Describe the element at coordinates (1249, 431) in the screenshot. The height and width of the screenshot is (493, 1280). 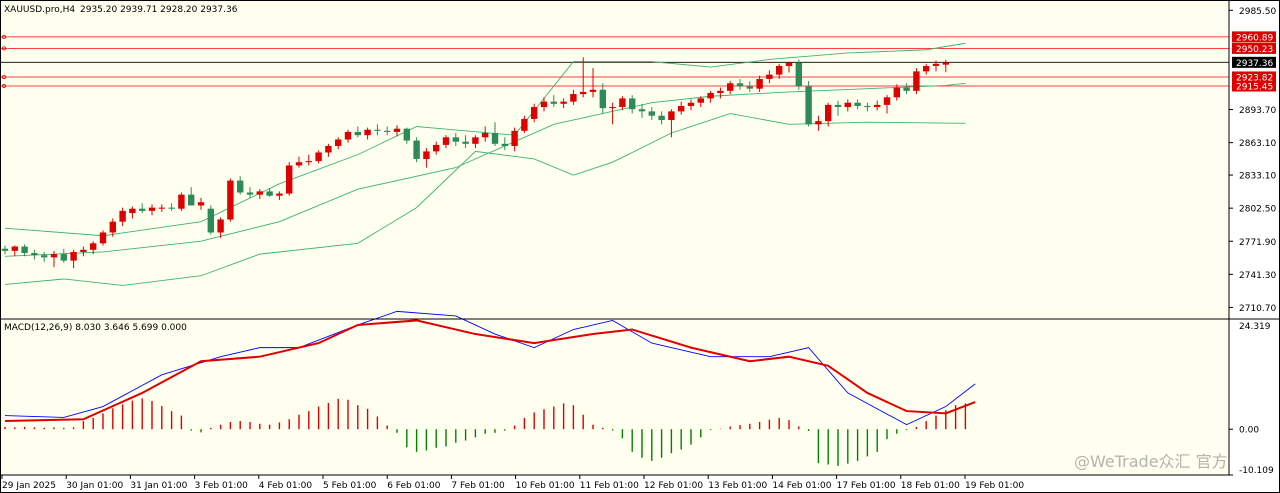
I see `macd-tick-label: 0.00` at that location.